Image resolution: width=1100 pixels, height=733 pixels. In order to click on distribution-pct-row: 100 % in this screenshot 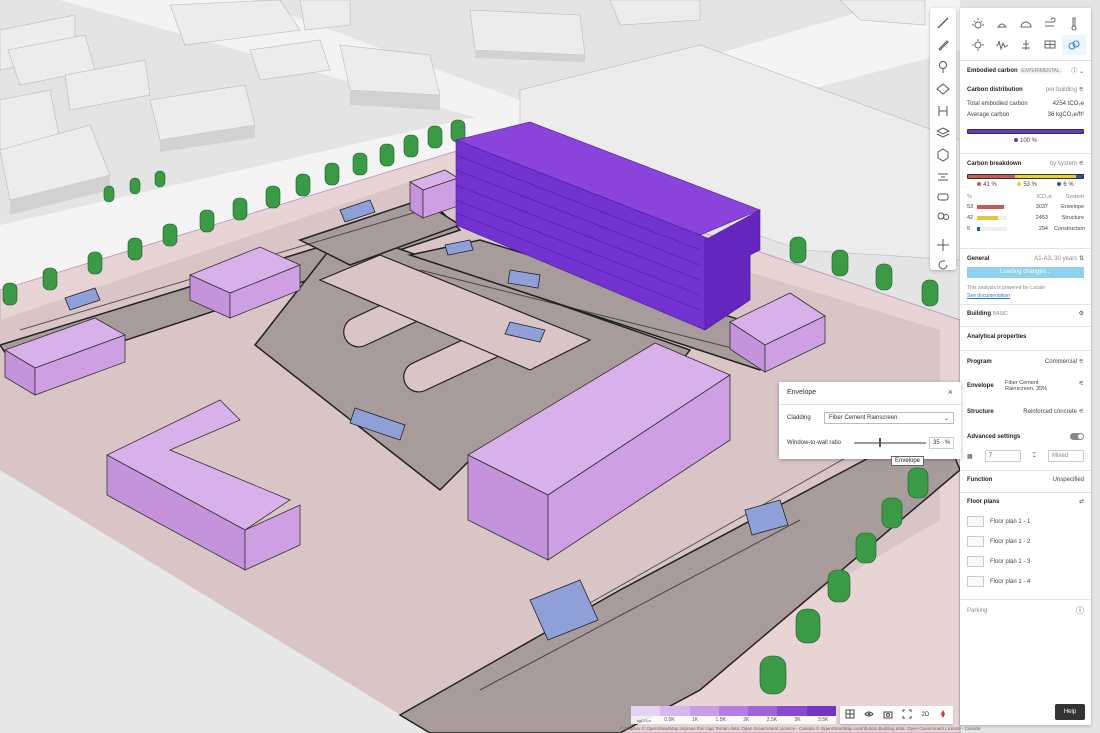, I will do `click(1025, 141)`.